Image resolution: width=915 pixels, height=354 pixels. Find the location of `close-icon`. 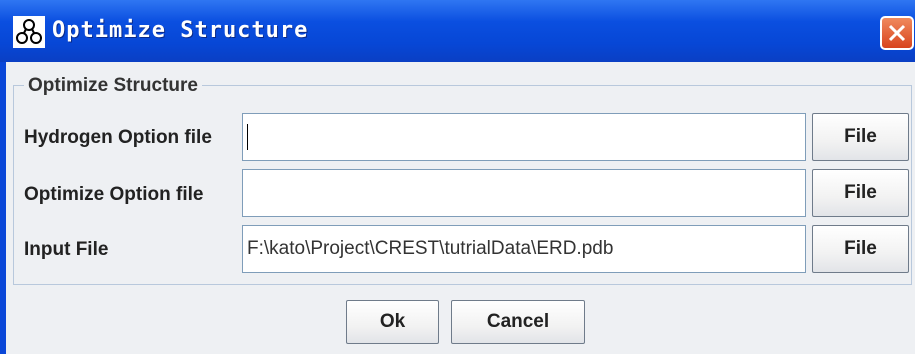

close-icon is located at coordinates (897, 33).